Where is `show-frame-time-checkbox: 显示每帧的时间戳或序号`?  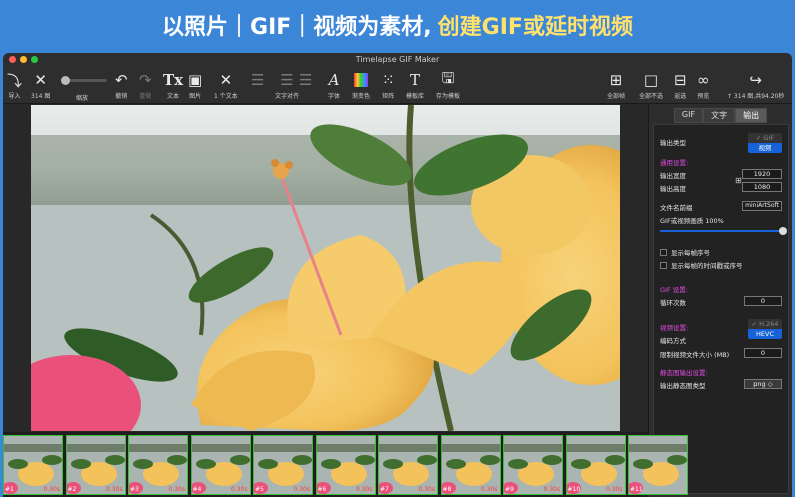
show-frame-time-checkbox: 显示每帧的时间戳或序号 is located at coordinates (701, 265).